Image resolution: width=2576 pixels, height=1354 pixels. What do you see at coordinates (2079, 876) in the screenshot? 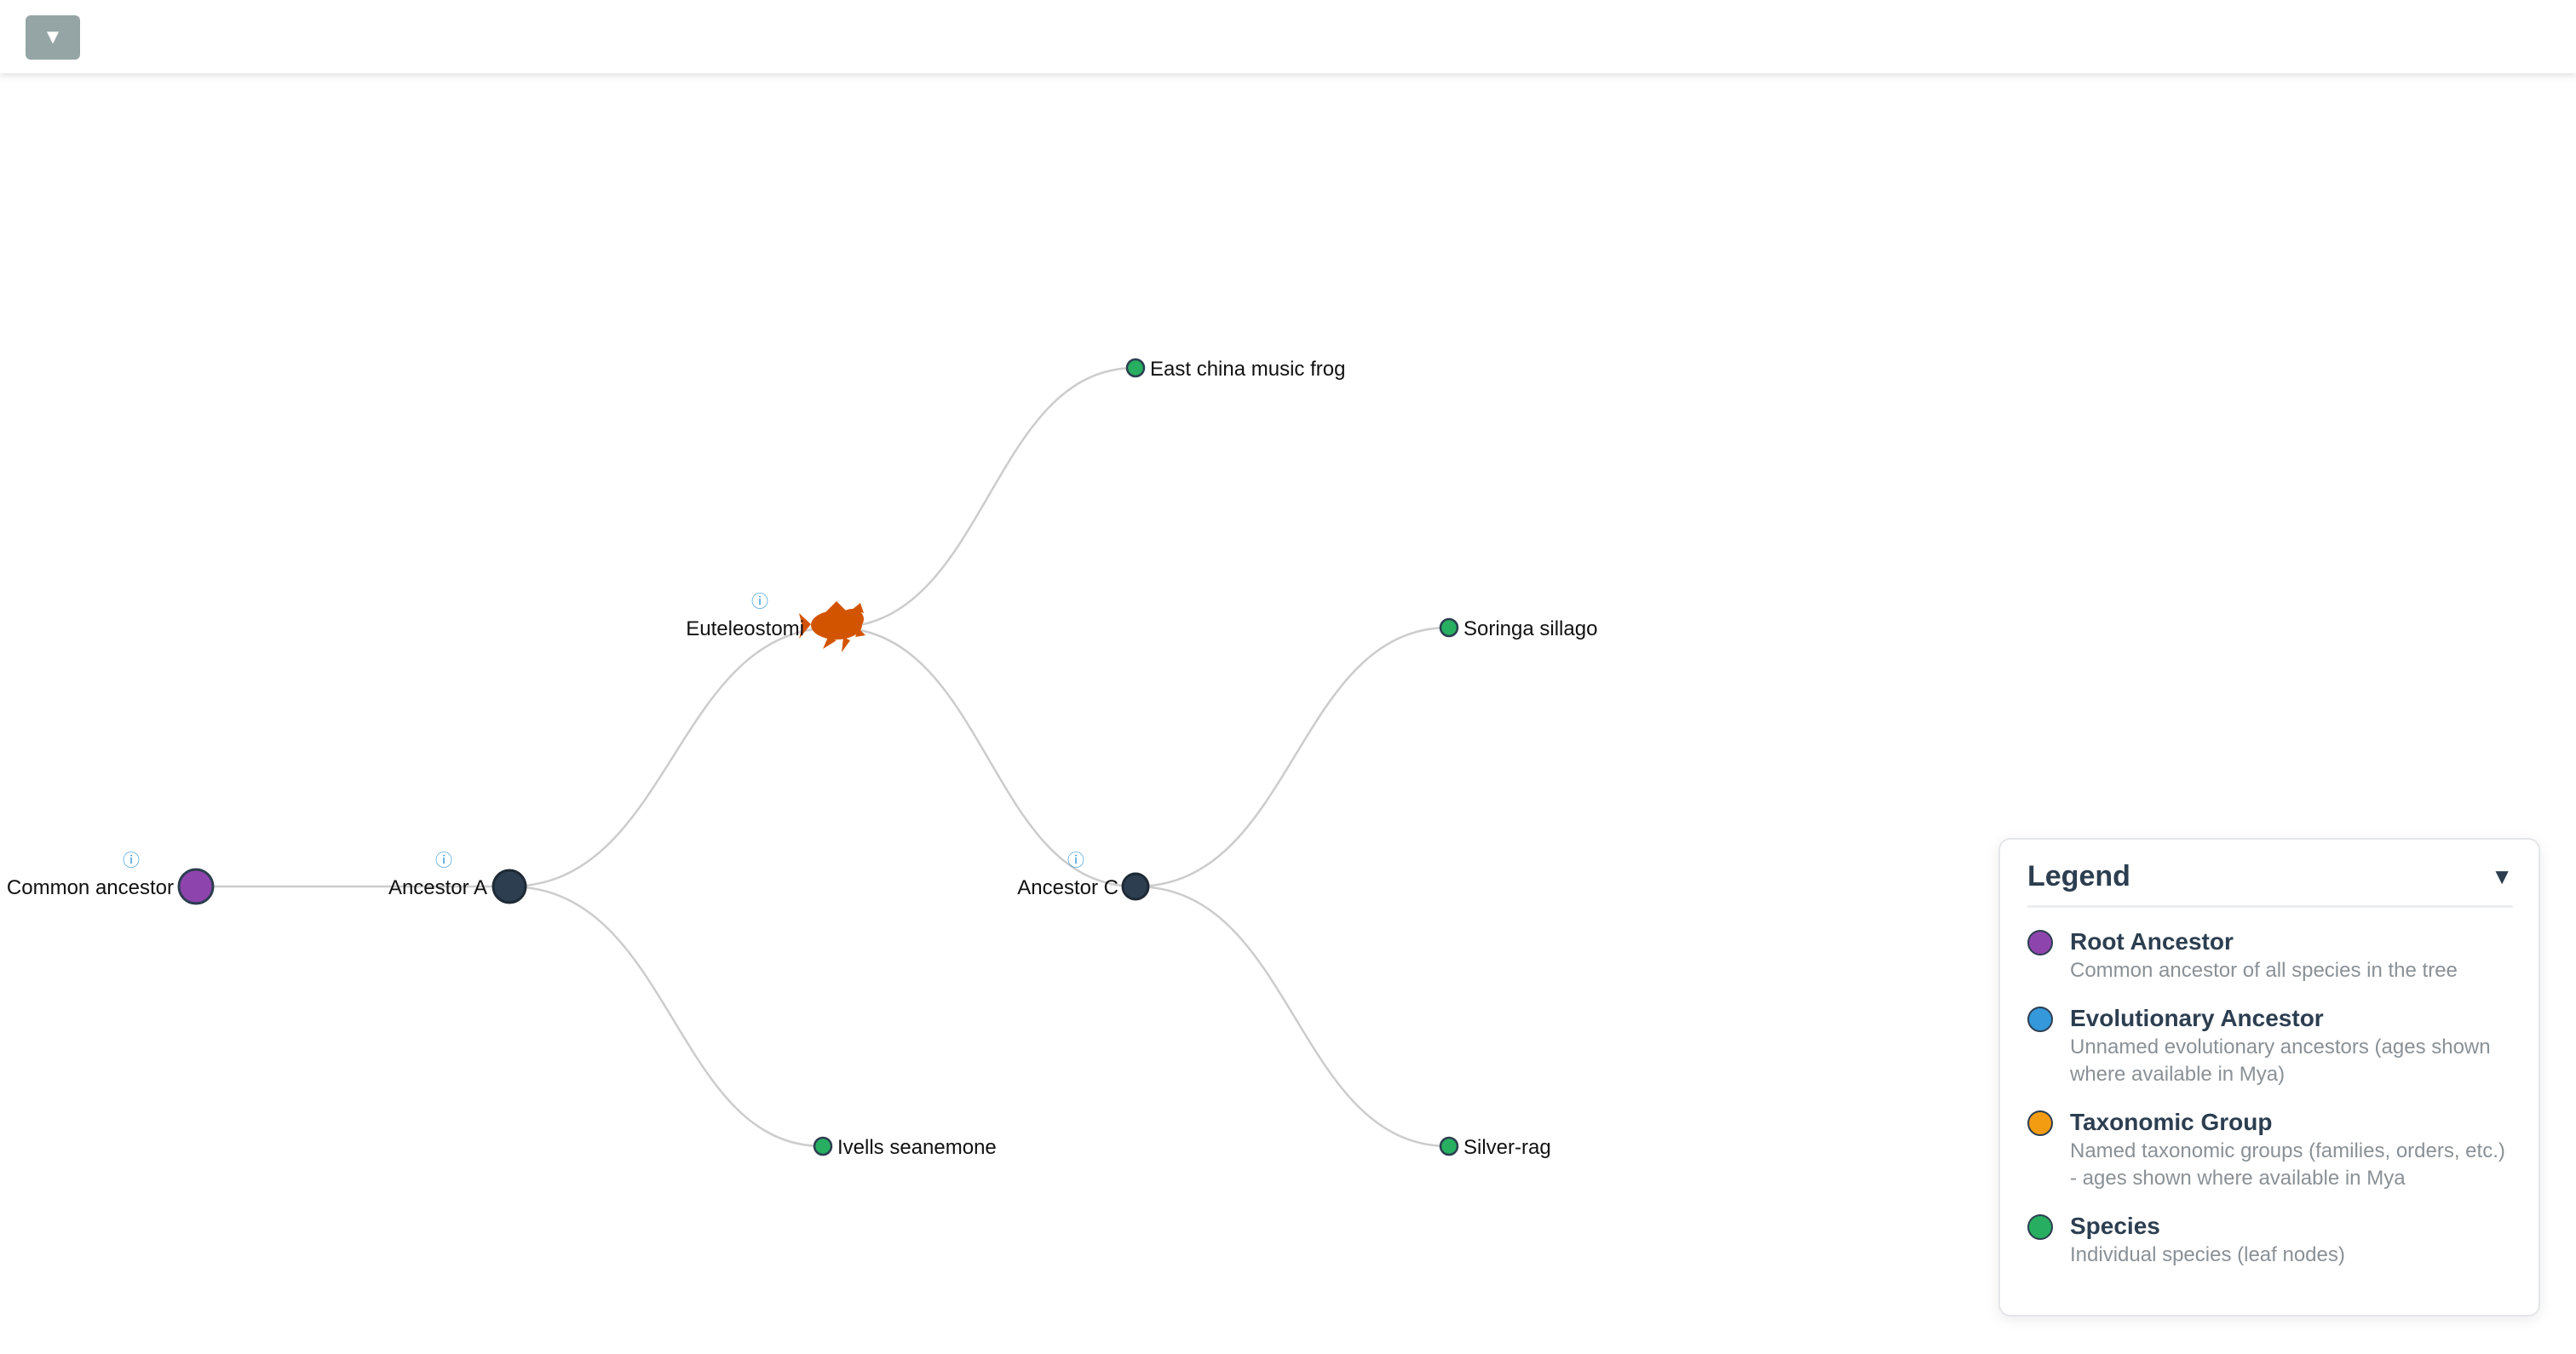
I see `legend-title: Legend` at bounding box center [2079, 876].